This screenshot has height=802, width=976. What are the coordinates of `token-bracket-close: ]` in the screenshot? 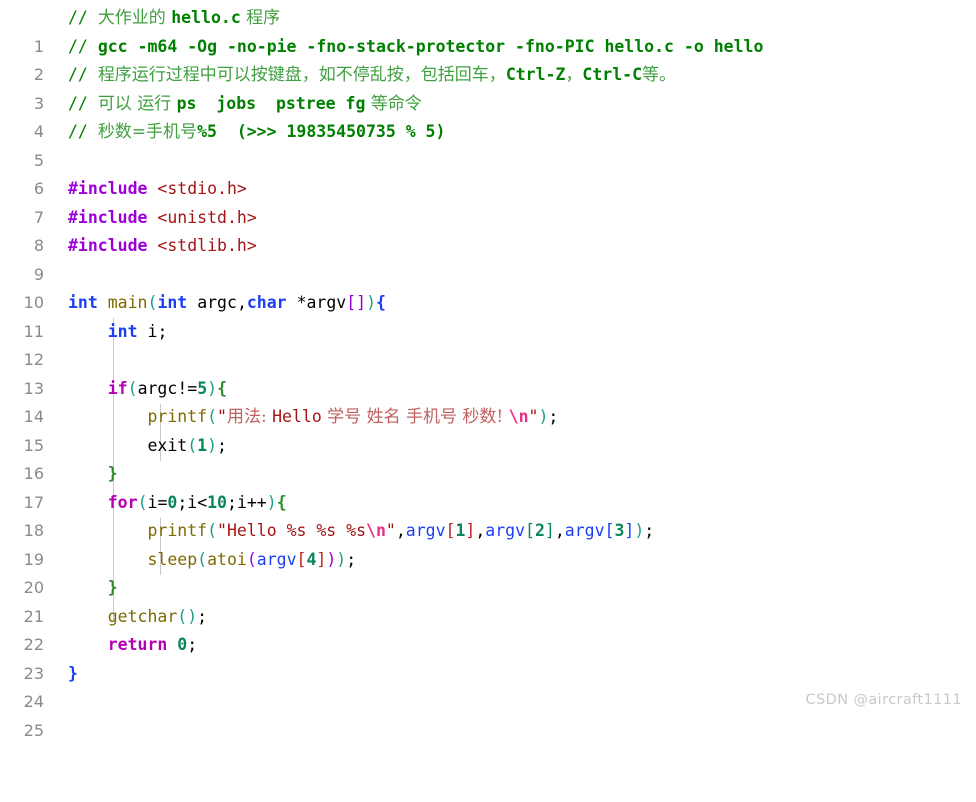 It's located at (321, 559).